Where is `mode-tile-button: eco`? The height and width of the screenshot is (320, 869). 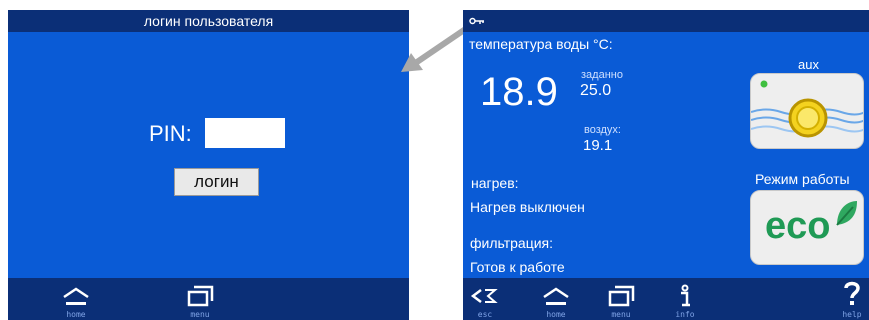
mode-tile-button: eco is located at coordinates (807, 227).